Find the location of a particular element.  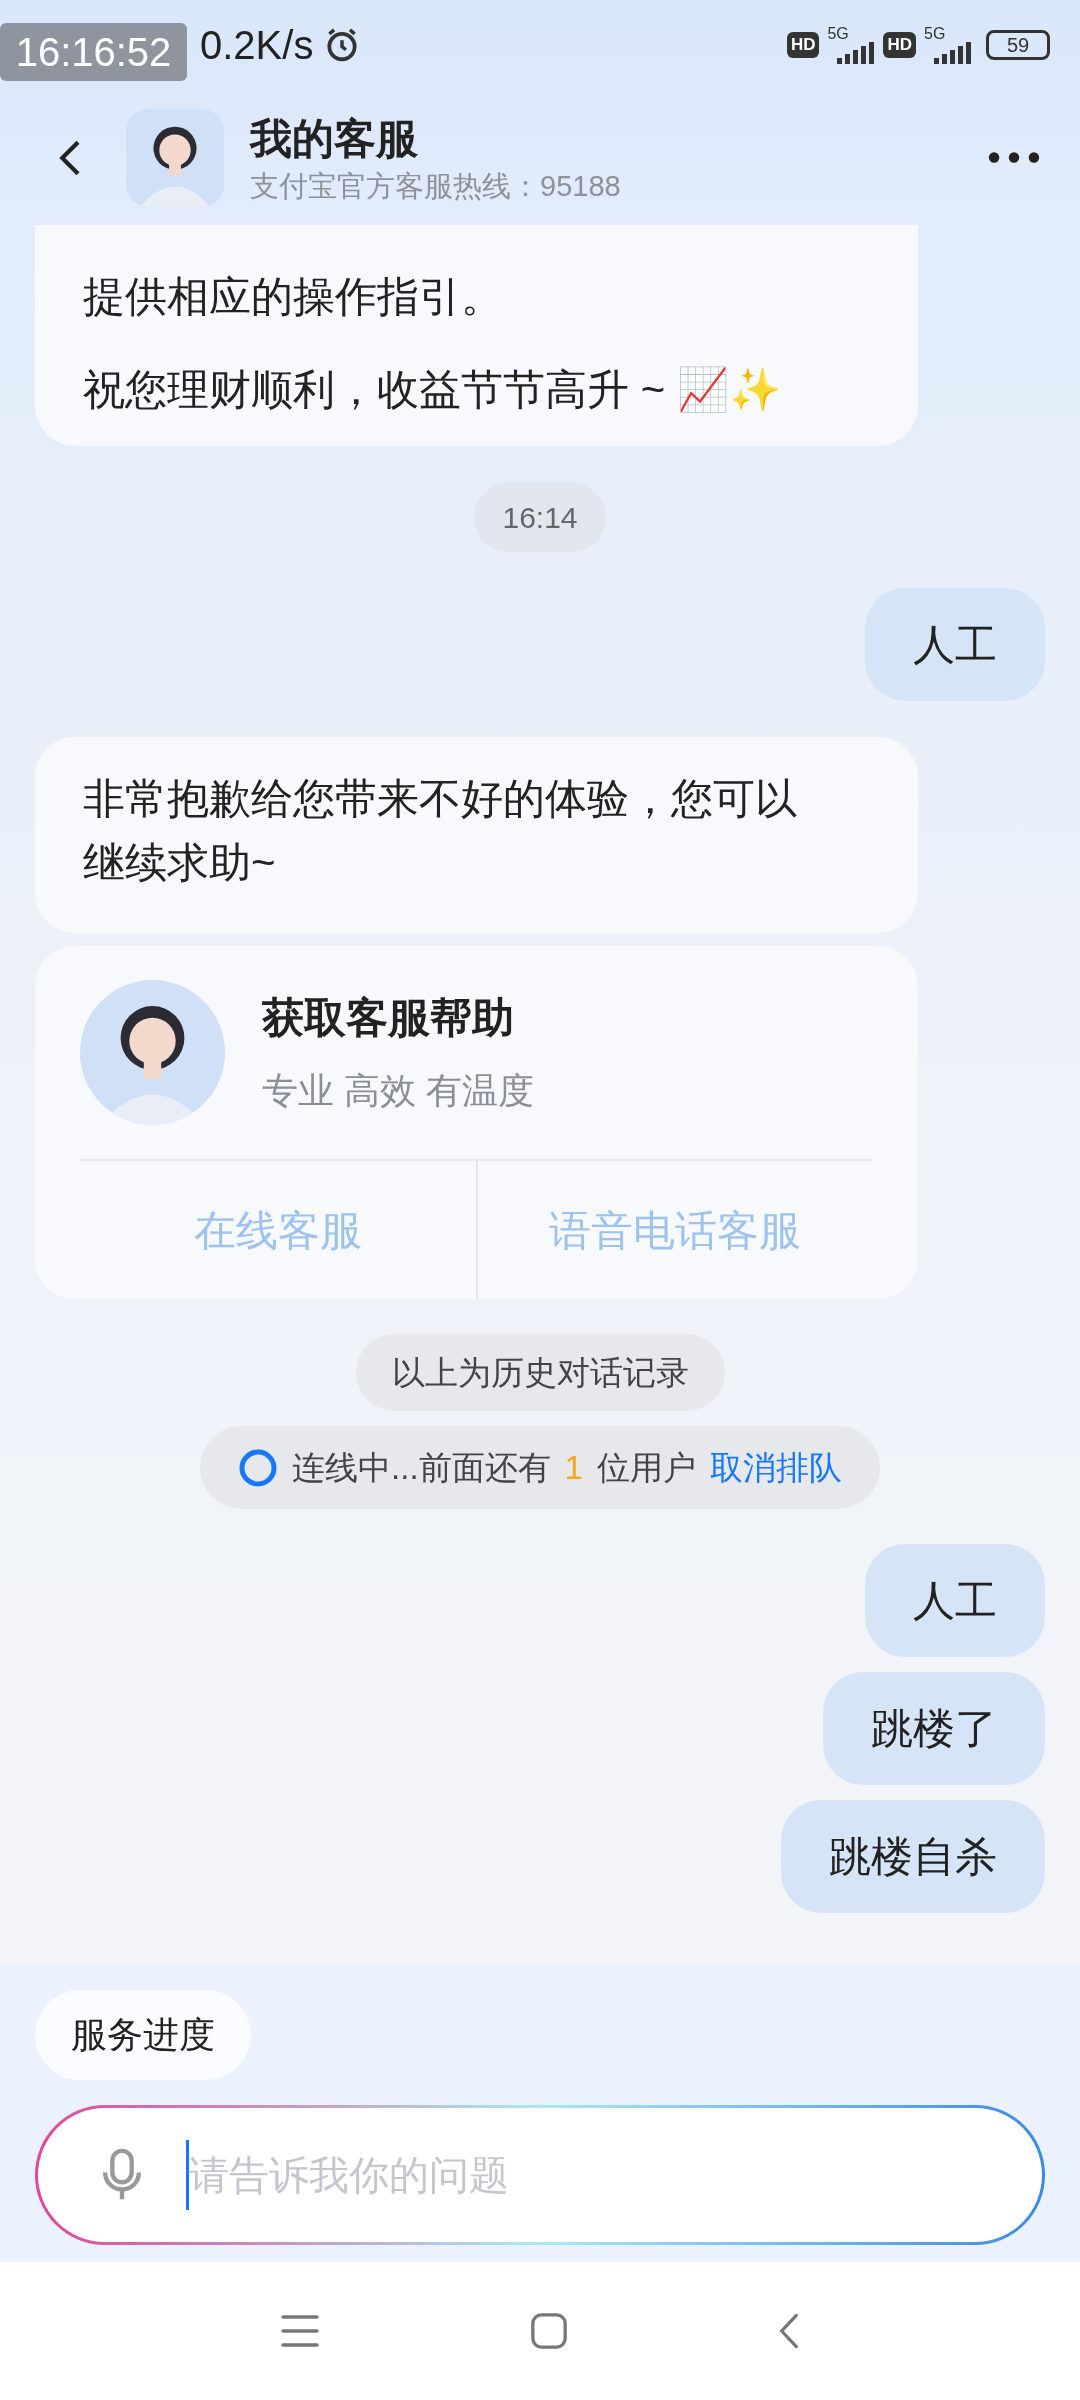

timestamp: 16:14 is located at coordinates (540, 517).